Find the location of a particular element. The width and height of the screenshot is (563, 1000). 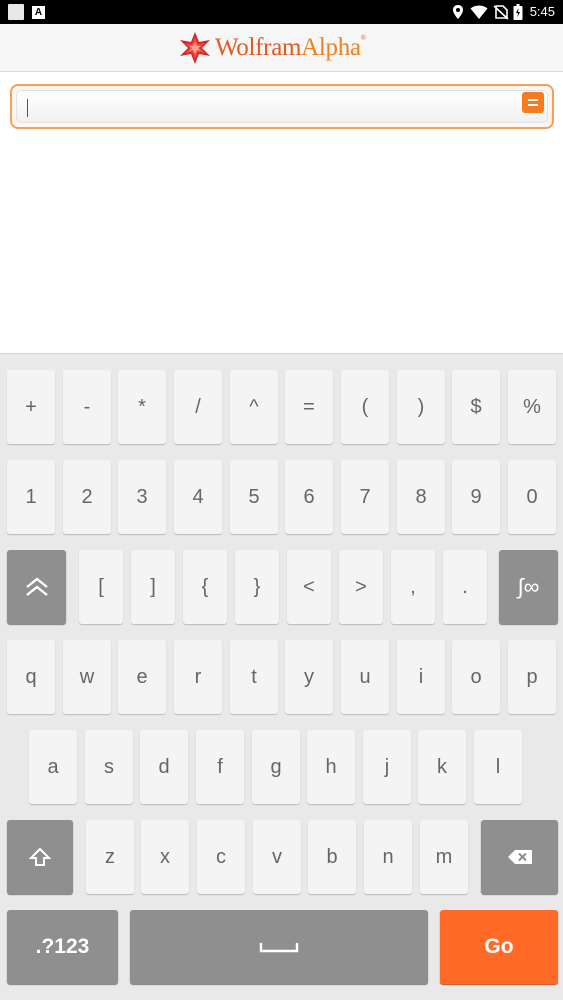

backspace-key is located at coordinates (519, 857).